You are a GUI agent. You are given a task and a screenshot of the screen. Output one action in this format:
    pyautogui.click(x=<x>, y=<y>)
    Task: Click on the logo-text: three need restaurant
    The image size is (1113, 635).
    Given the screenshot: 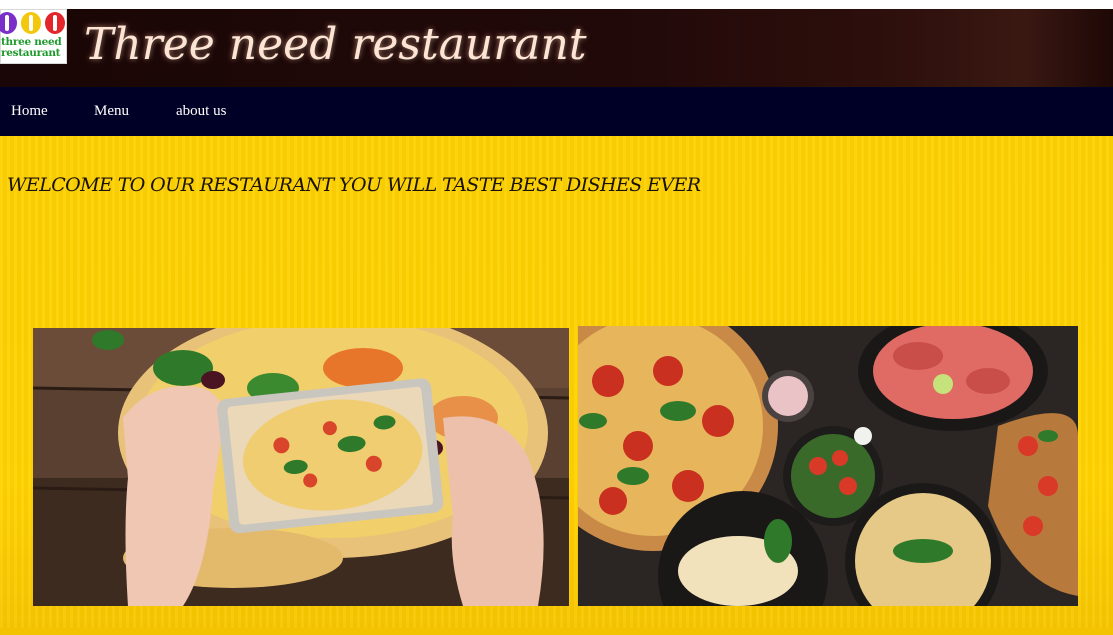 What is the action you would take?
    pyautogui.click(x=31, y=47)
    